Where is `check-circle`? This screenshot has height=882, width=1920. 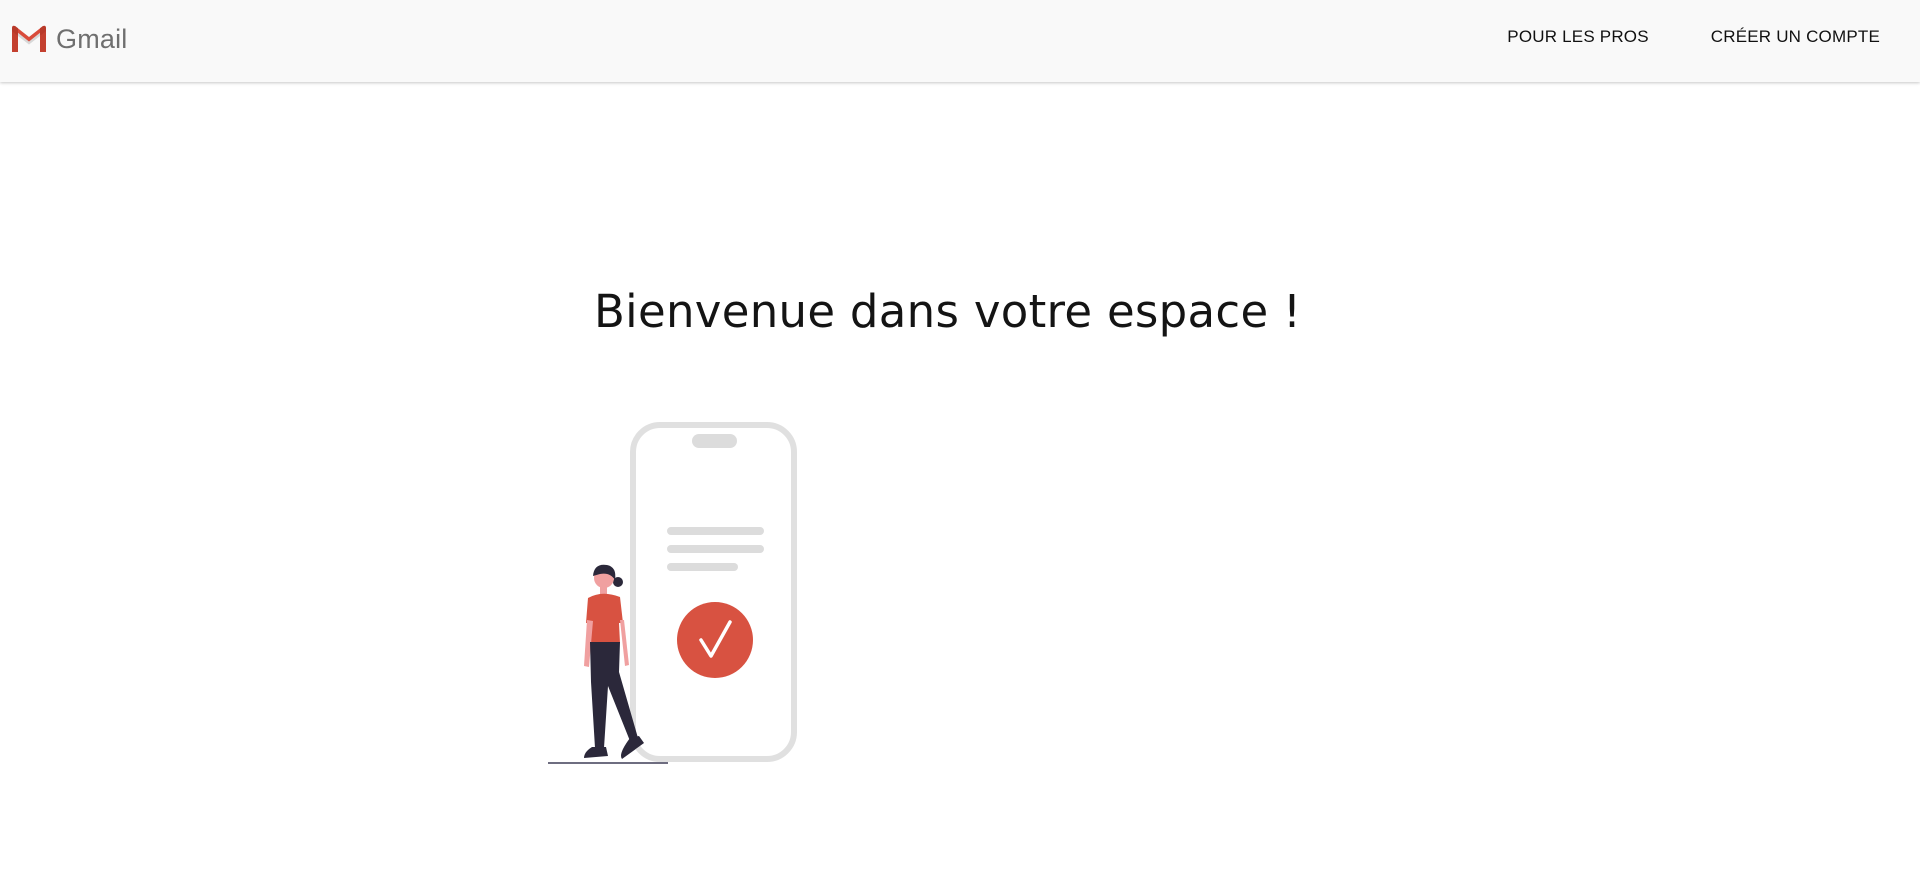
check-circle is located at coordinates (715, 640).